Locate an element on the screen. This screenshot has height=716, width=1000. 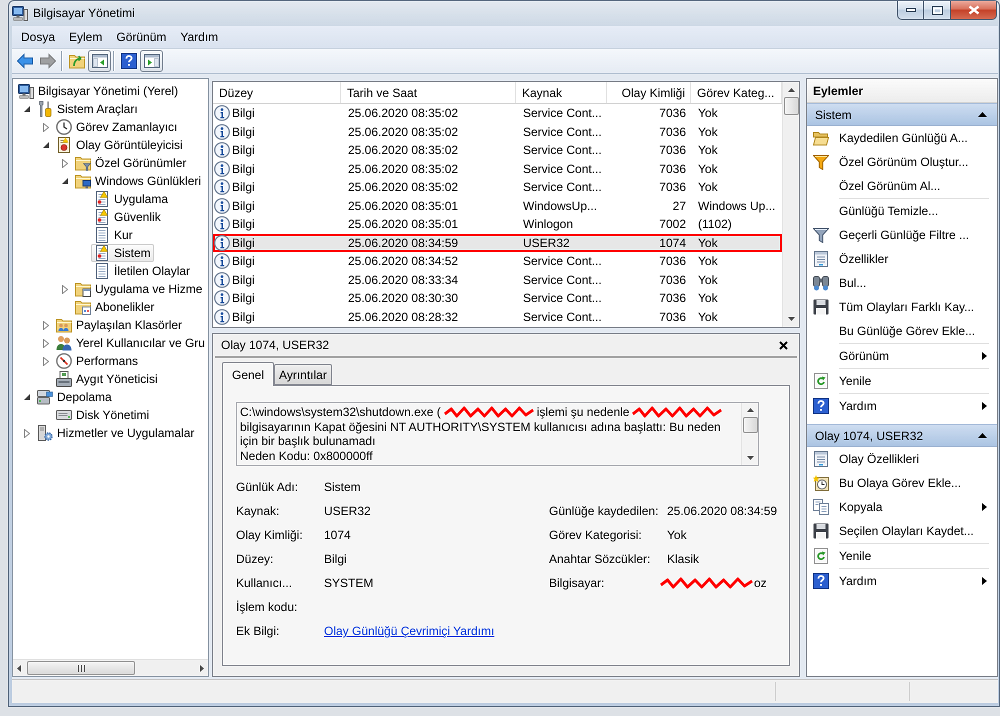
tree-item: Abonelikler is located at coordinates (115, 307).